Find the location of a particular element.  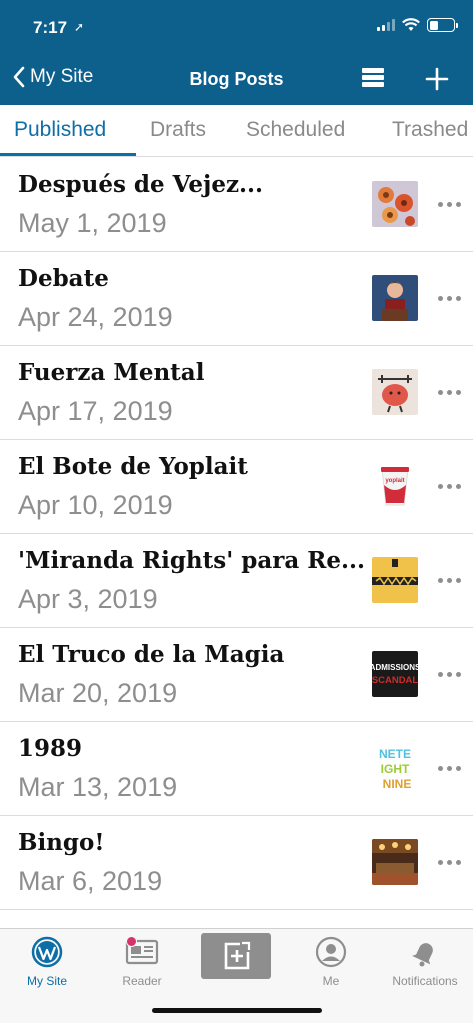

tab-trashed: Trashed is located at coordinates (430, 130).